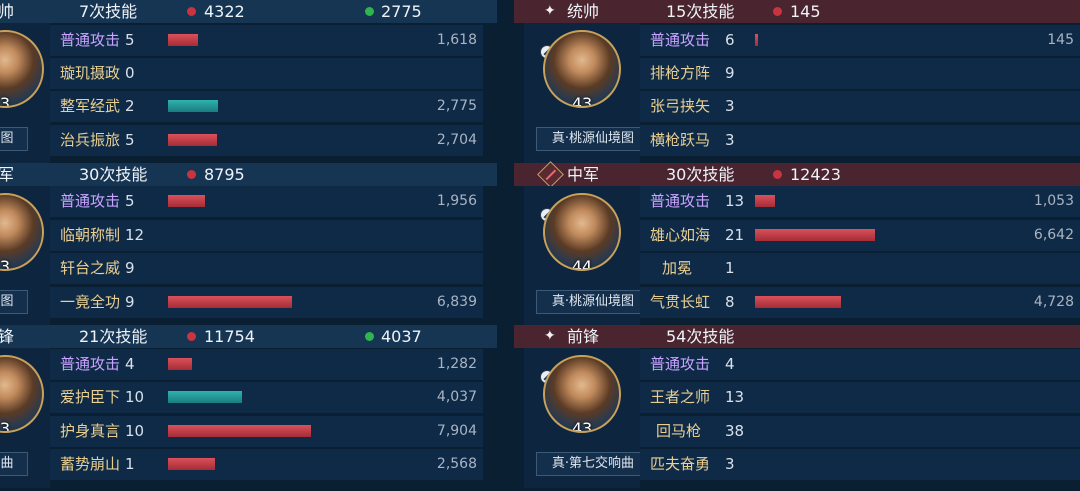 The width and height of the screenshot is (1080, 491). I want to click on skill-value: 2,568, so click(456, 464).